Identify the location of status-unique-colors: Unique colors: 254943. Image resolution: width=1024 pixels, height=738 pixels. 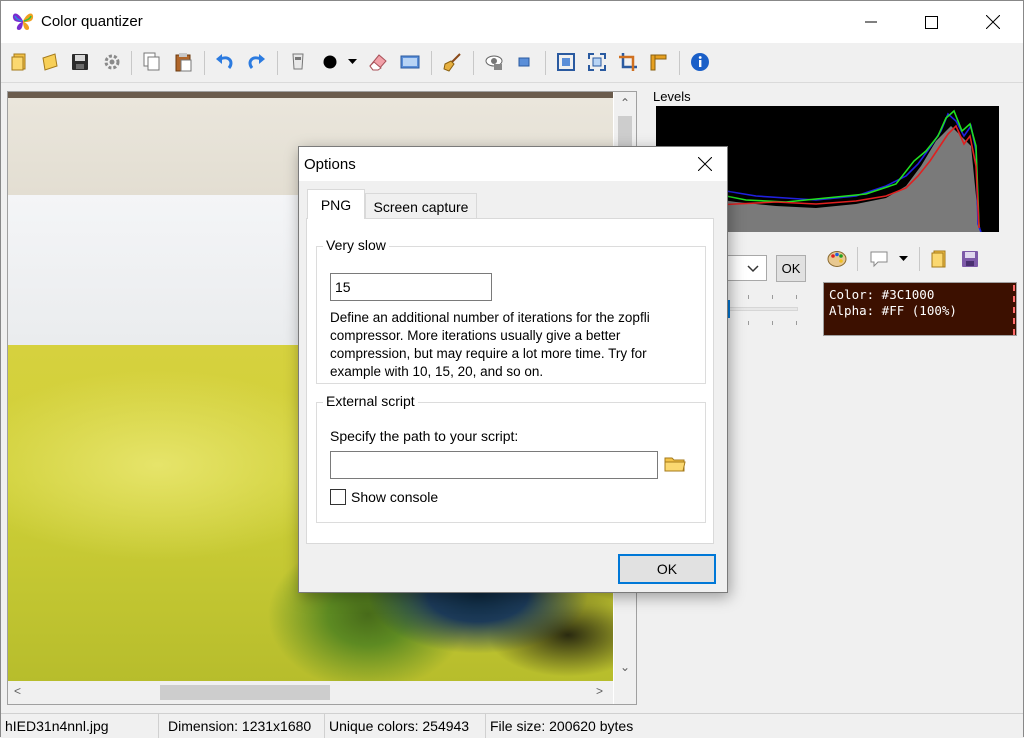
(405, 726).